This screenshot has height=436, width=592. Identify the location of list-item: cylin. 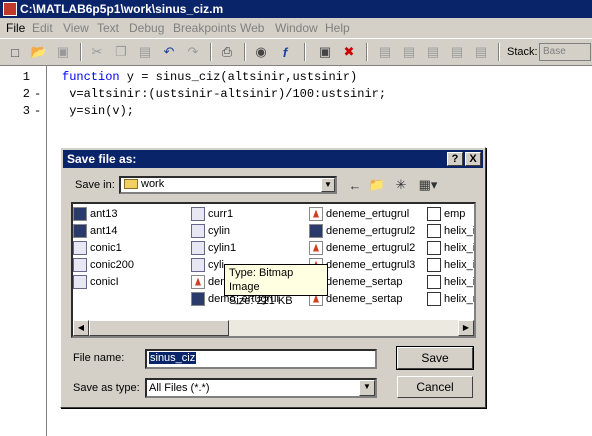
(210, 230).